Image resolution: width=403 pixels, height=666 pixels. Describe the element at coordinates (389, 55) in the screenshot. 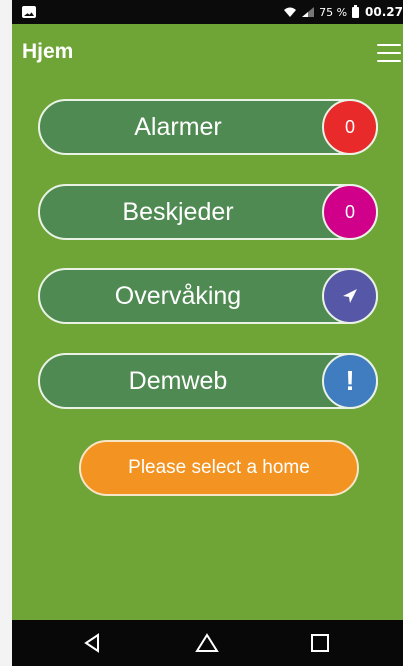

I see `hamburger-menu-icon` at that location.